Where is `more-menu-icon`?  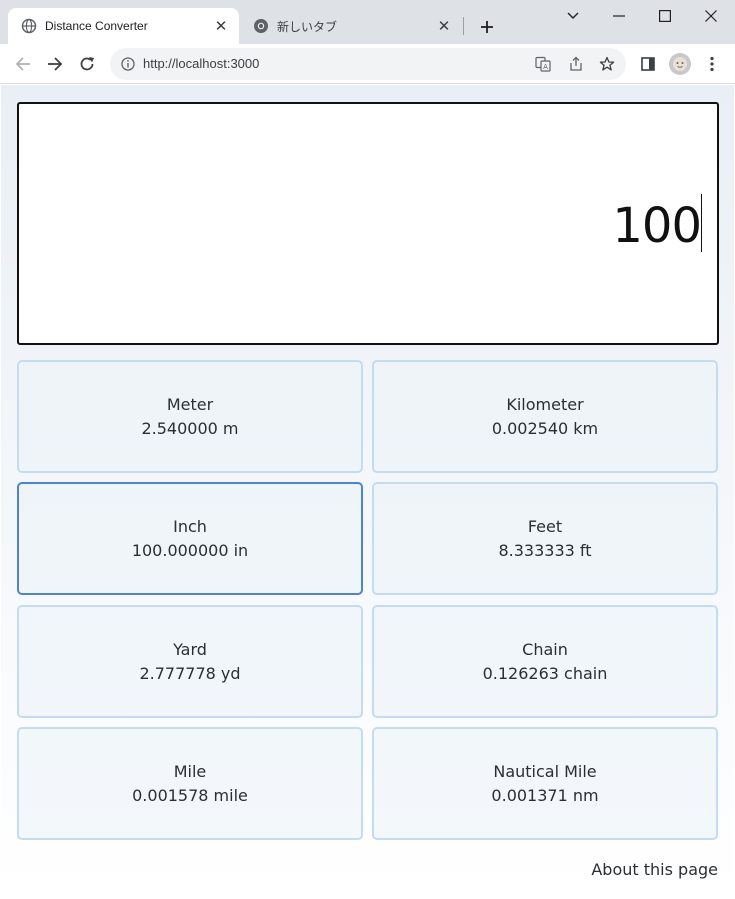
more-menu-icon is located at coordinates (712, 64).